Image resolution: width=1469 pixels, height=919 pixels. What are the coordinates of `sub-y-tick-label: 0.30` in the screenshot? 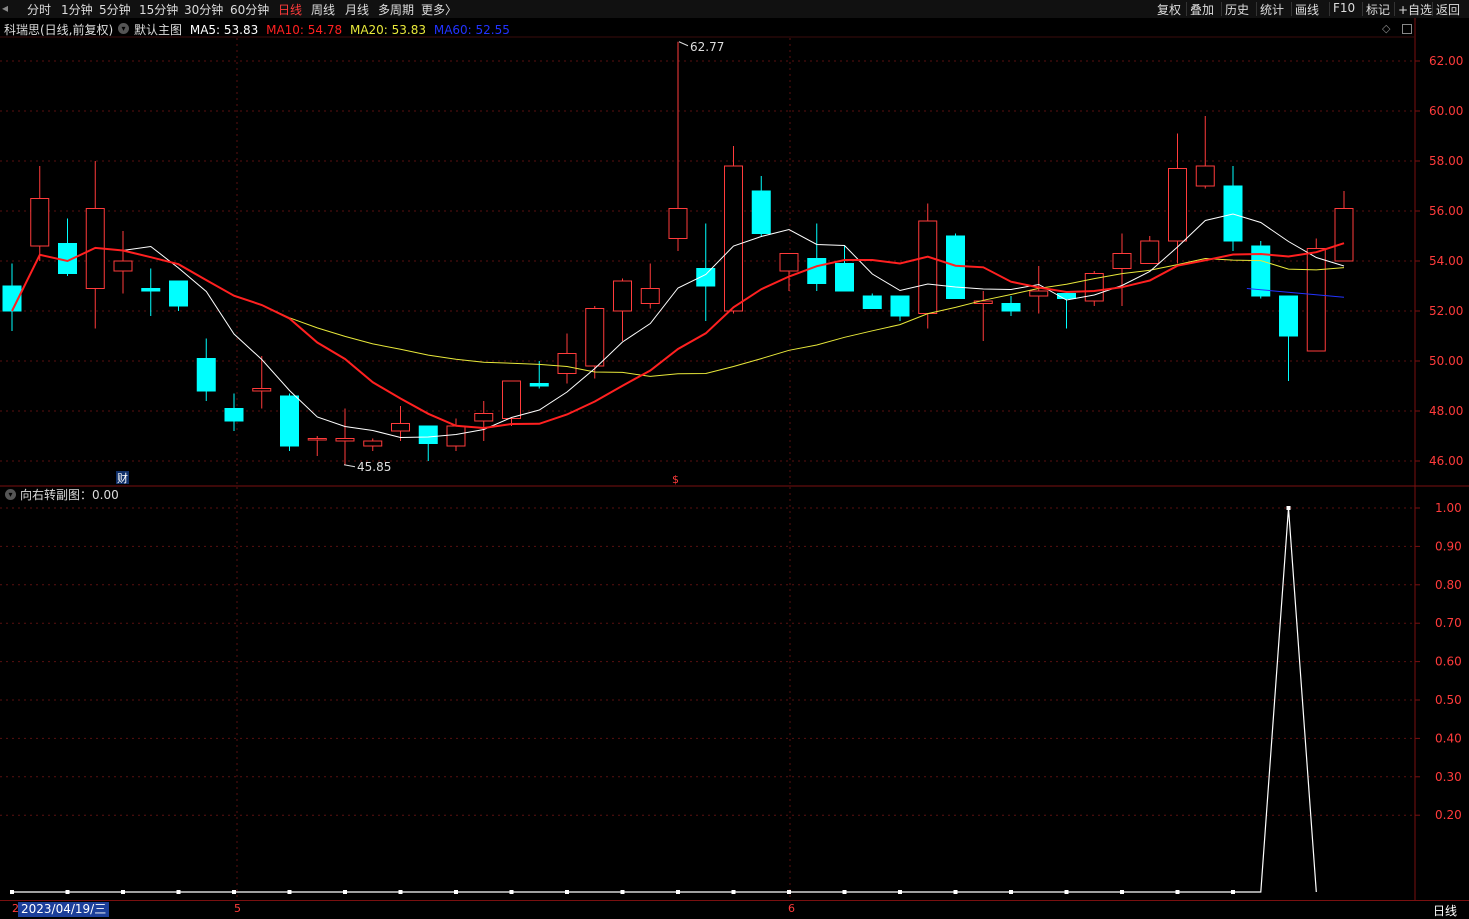 It's located at (1448, 777).